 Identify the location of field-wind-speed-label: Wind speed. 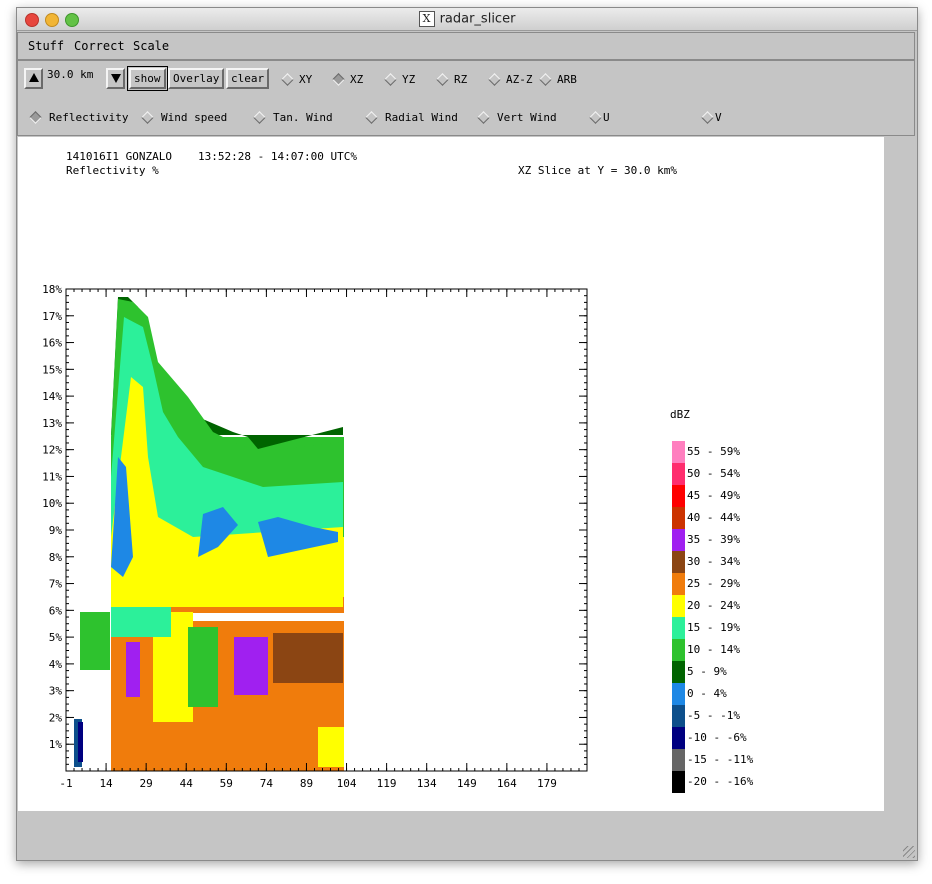
(194, 117).